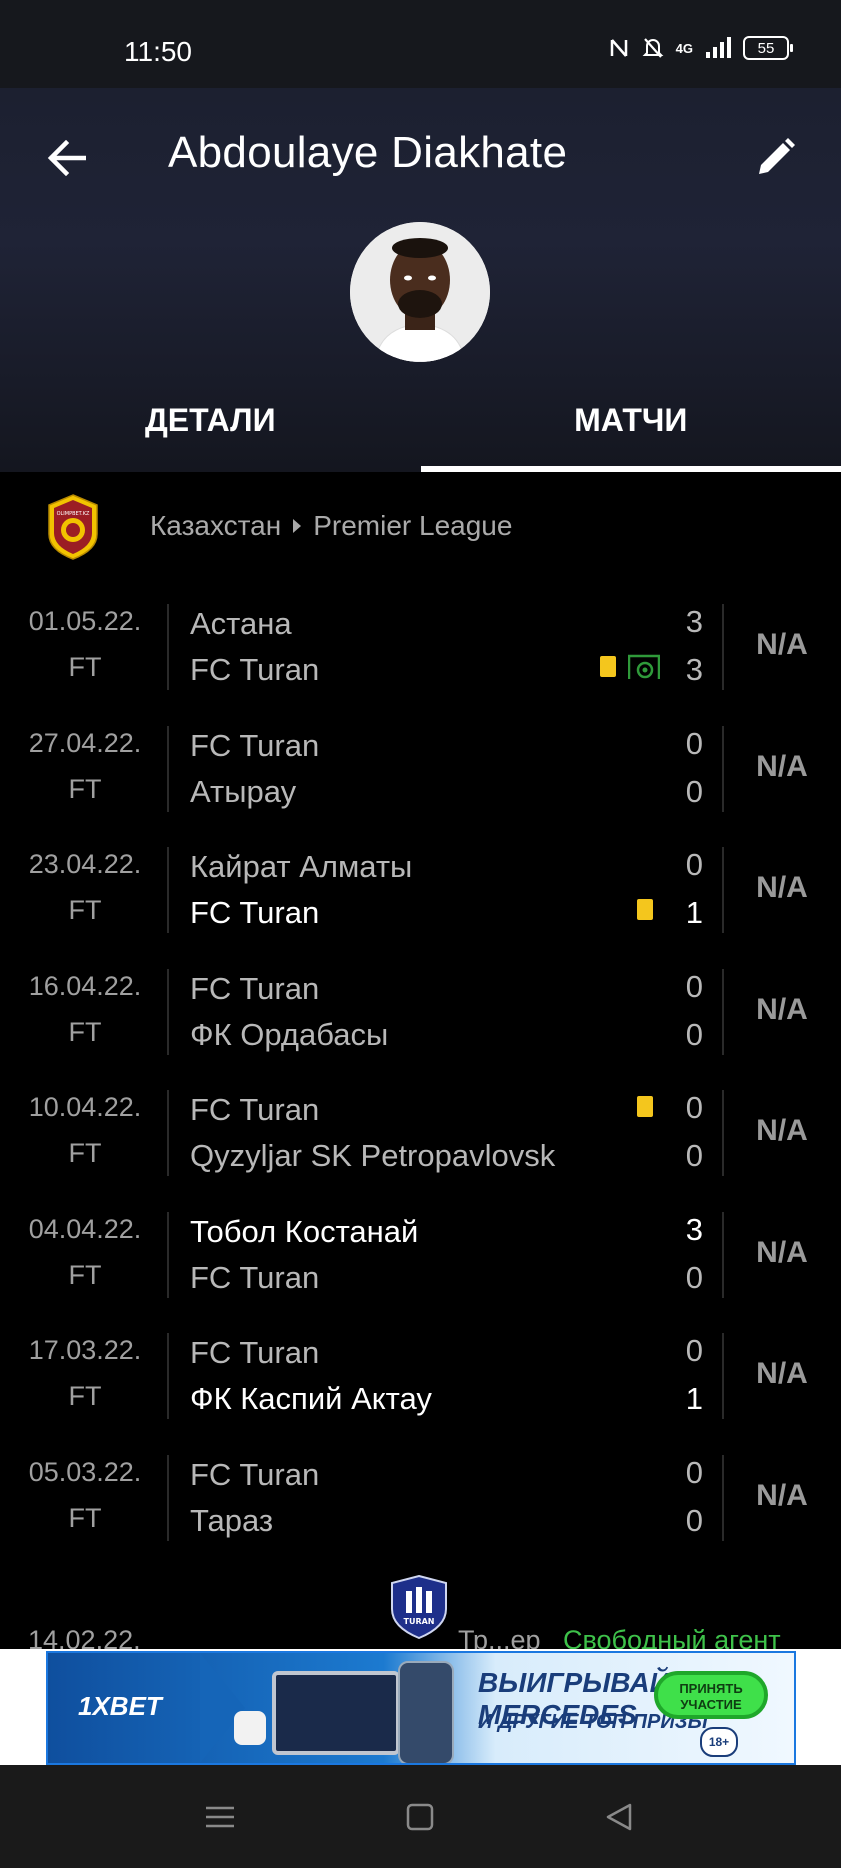 The width and height of the screenshot is (841, 1868). I want to click on back-button, so click(66, 158).